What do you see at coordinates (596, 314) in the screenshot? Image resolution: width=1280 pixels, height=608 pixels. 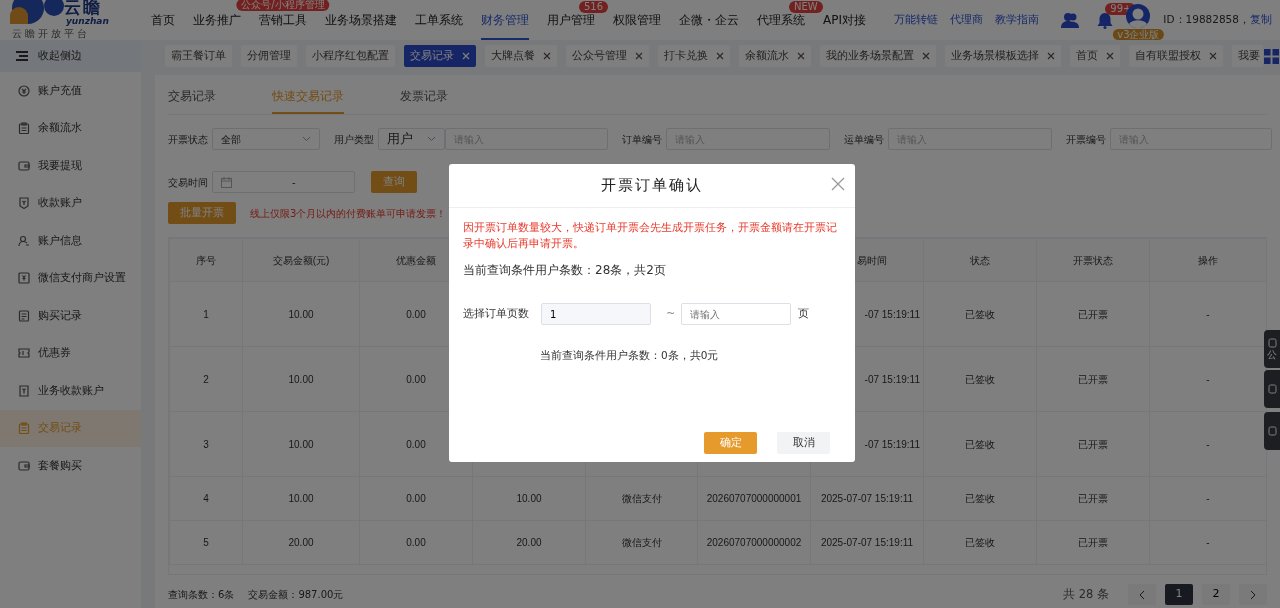 I see `page-from-field: 1` at bounding box center [596, 314].